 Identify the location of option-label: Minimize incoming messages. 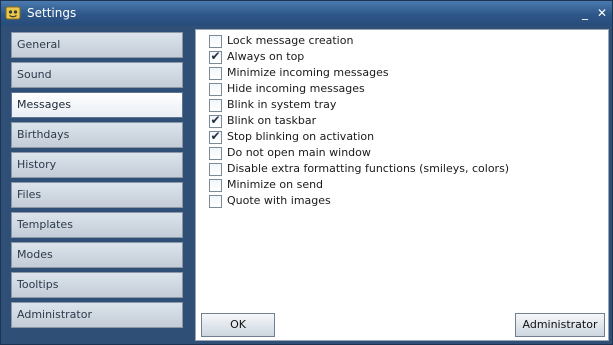
(308, 72).